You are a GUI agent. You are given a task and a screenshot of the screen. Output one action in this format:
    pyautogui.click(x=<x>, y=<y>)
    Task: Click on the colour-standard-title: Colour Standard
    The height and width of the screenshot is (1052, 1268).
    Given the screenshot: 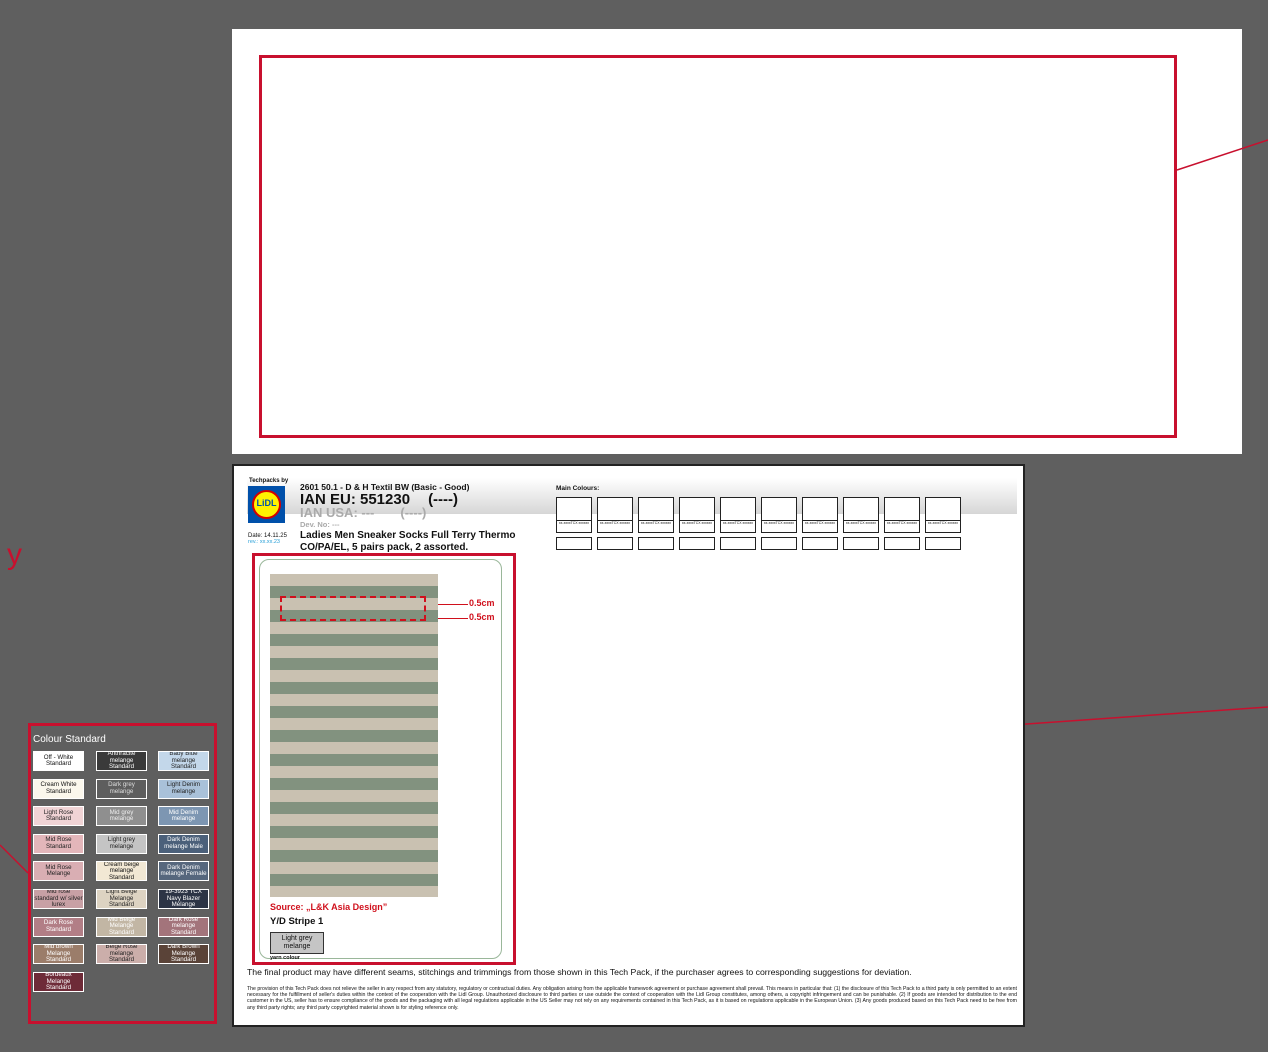 What is the action you would take?
    pyautogui.click(x=69, y=739)
    